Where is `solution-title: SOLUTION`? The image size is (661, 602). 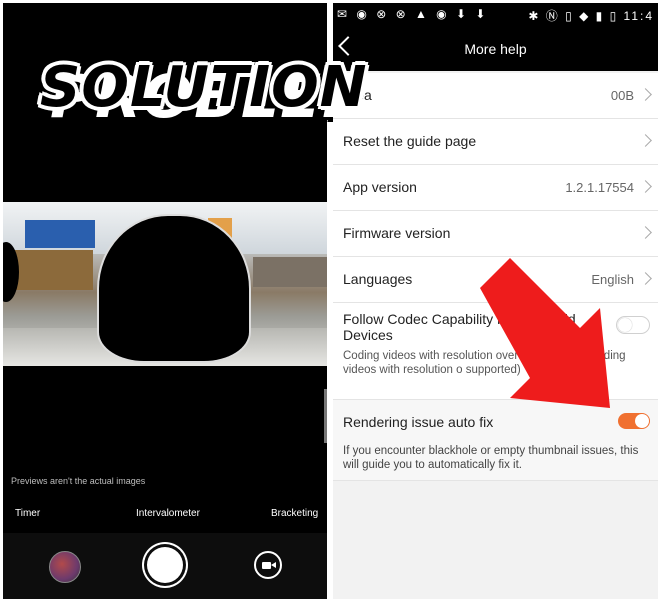 solution-title: SOLUTION is located at coordinates (204, 87).